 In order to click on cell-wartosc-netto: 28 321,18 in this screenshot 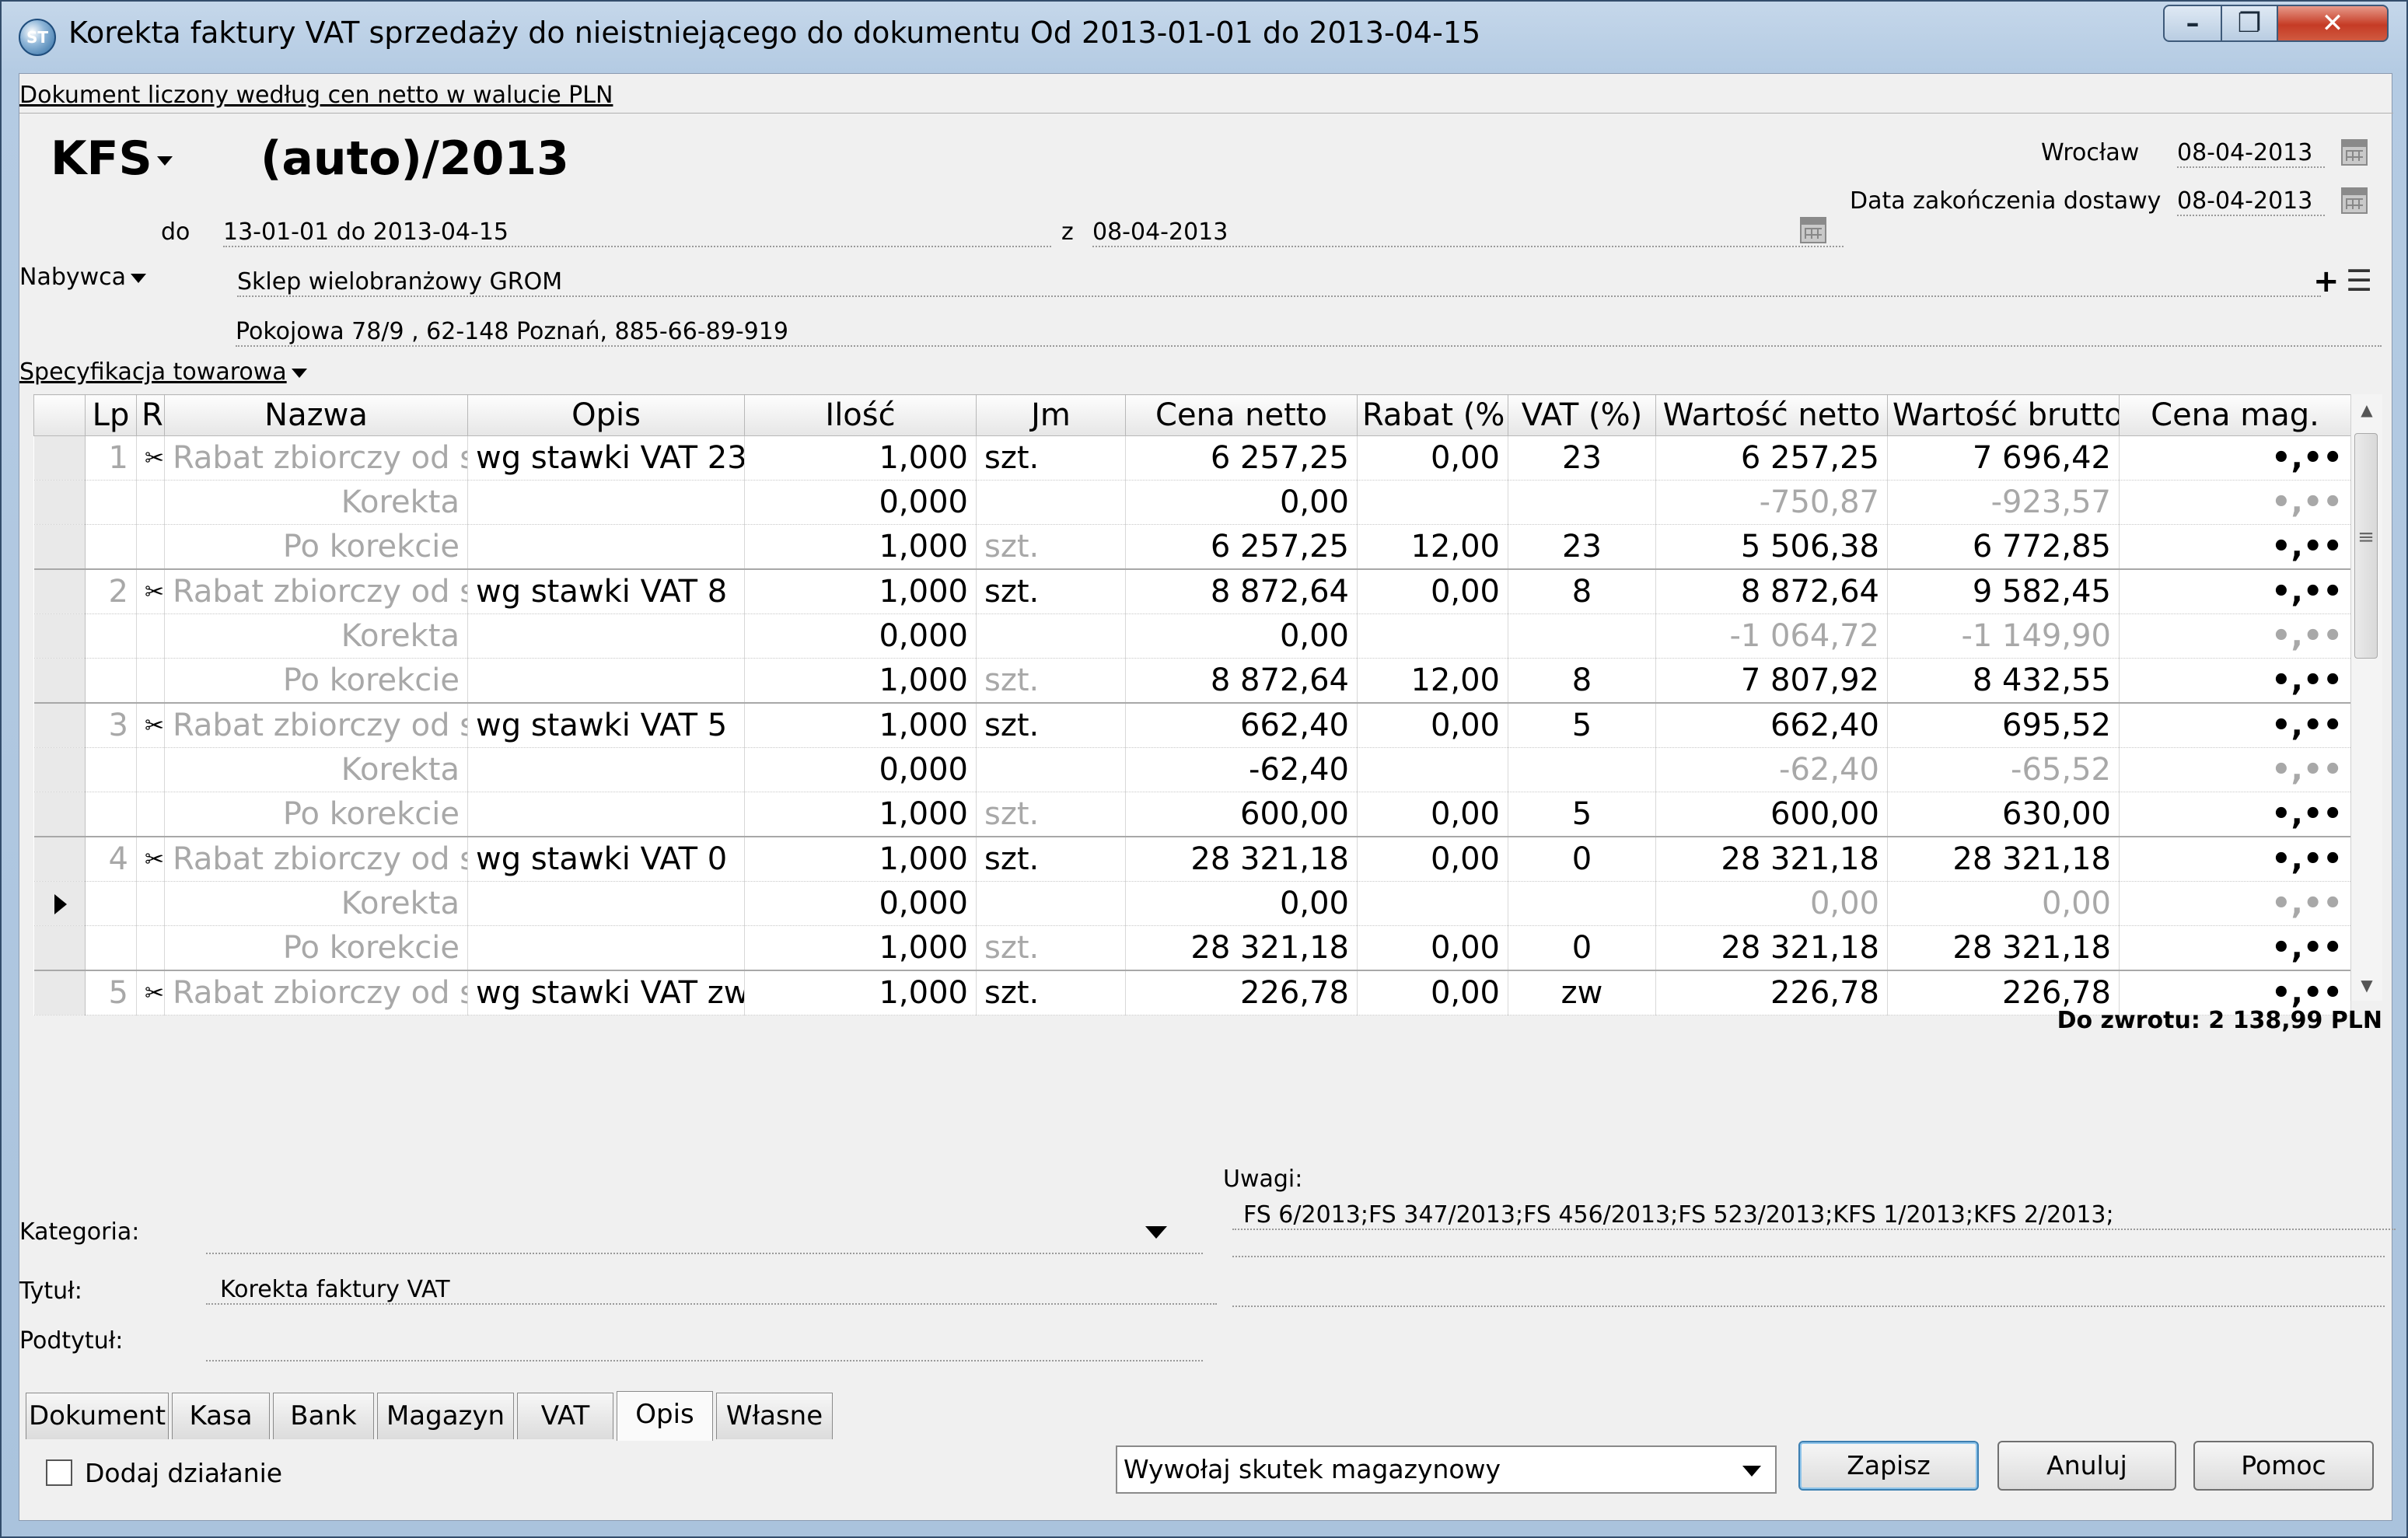, I will do `click(1771, 859)`.